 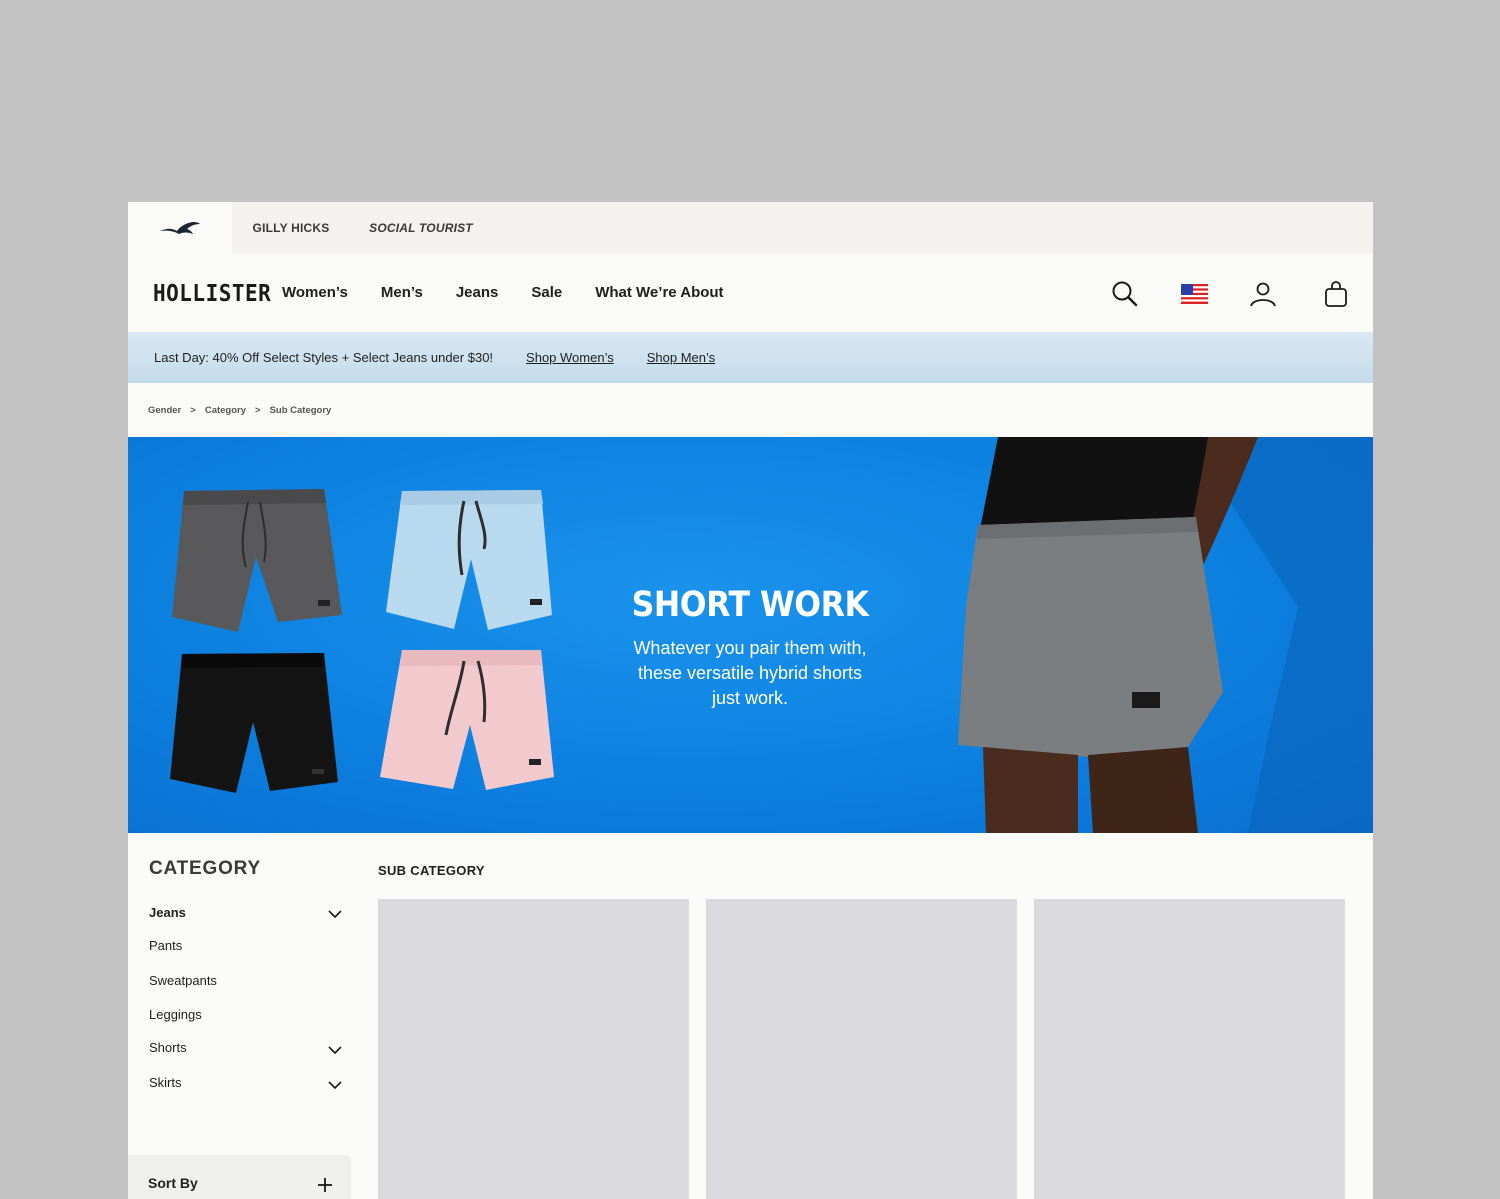 I want to click on us-flag-icon, so click(x=1194, y=294).